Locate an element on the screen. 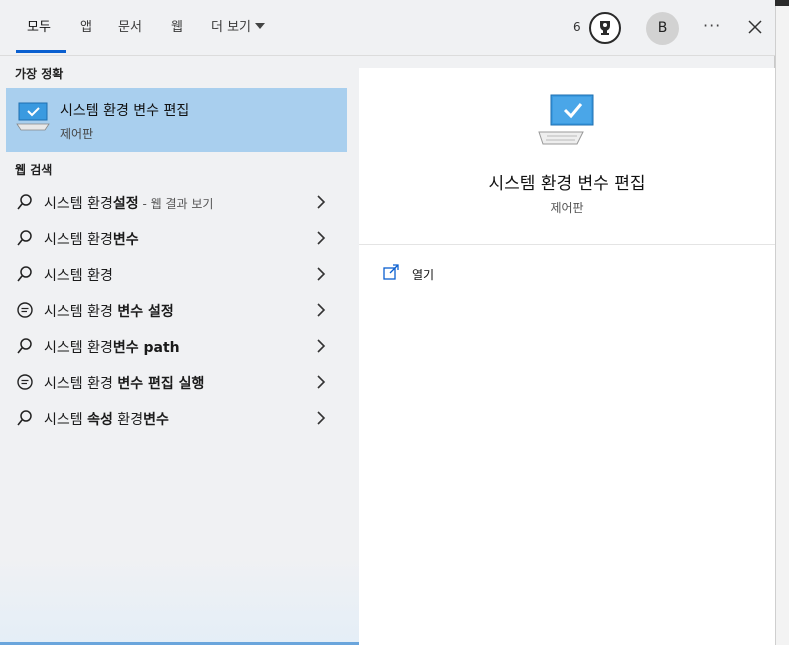 This screenshot has height=645, width=789. background-window is located at coordinates (782, 325).